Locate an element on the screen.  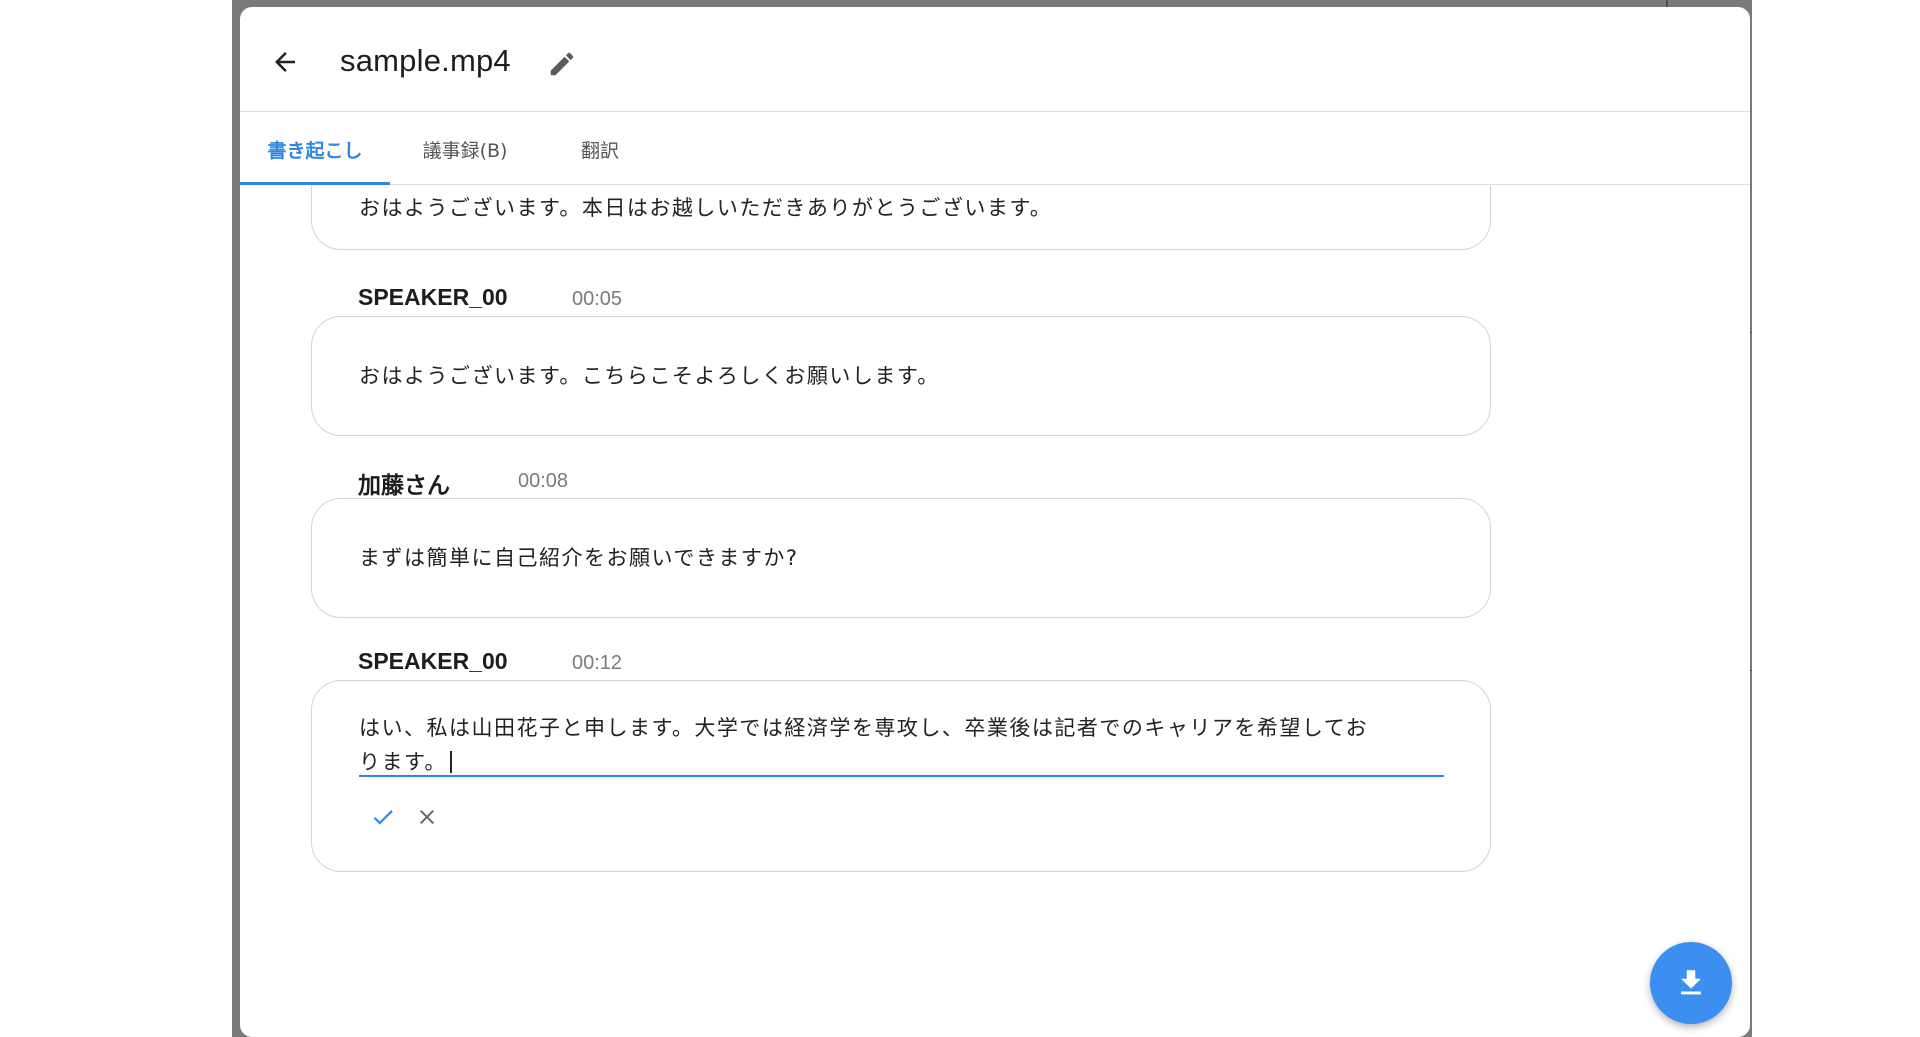
back-button is located at coordinates (285, 62).